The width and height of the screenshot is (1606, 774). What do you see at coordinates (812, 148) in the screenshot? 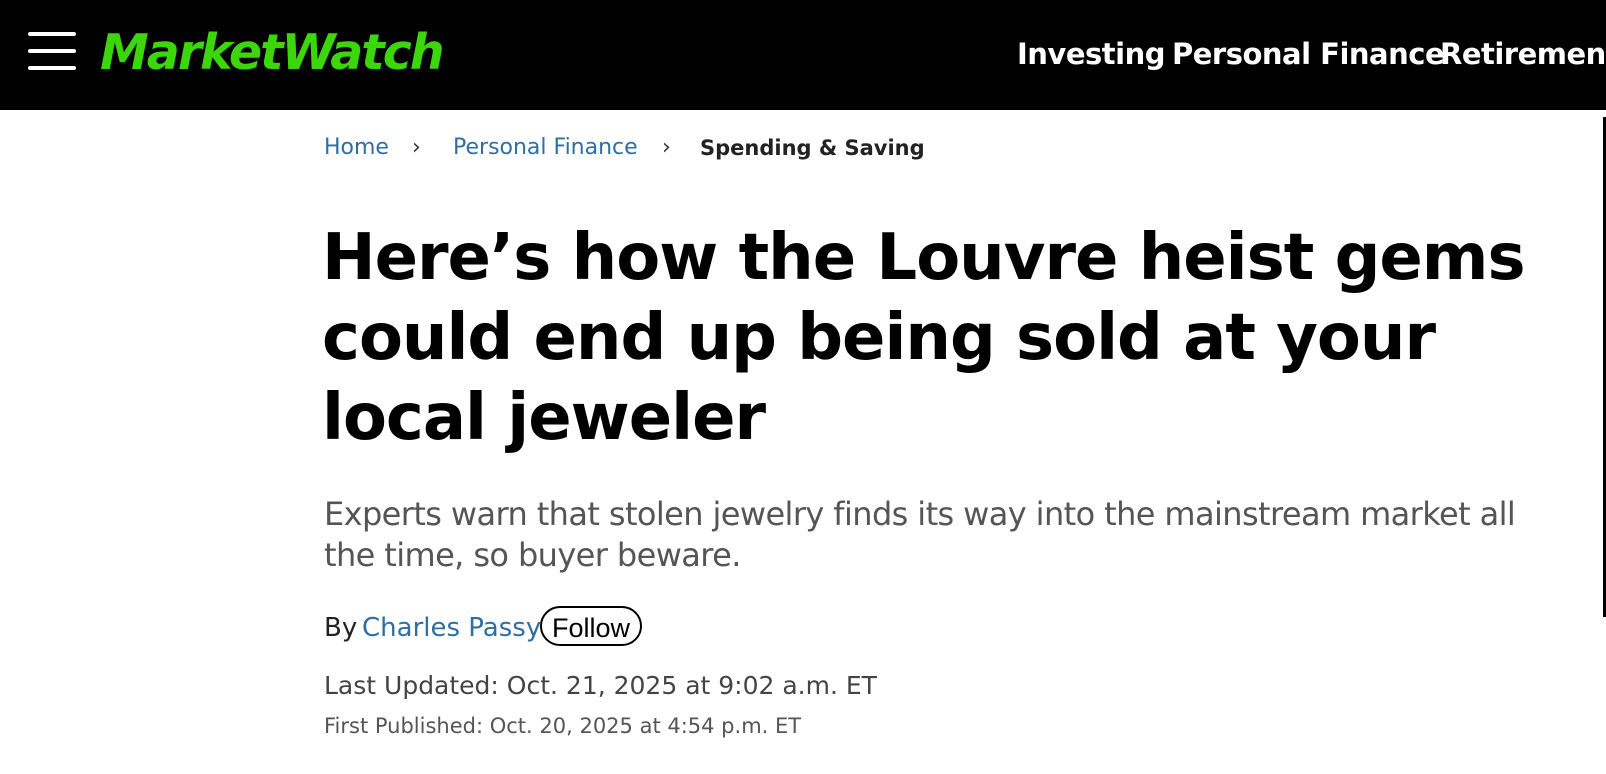
I see `breadcrumb-current-section: Spending & Saving` at bounding box center [812, 148].